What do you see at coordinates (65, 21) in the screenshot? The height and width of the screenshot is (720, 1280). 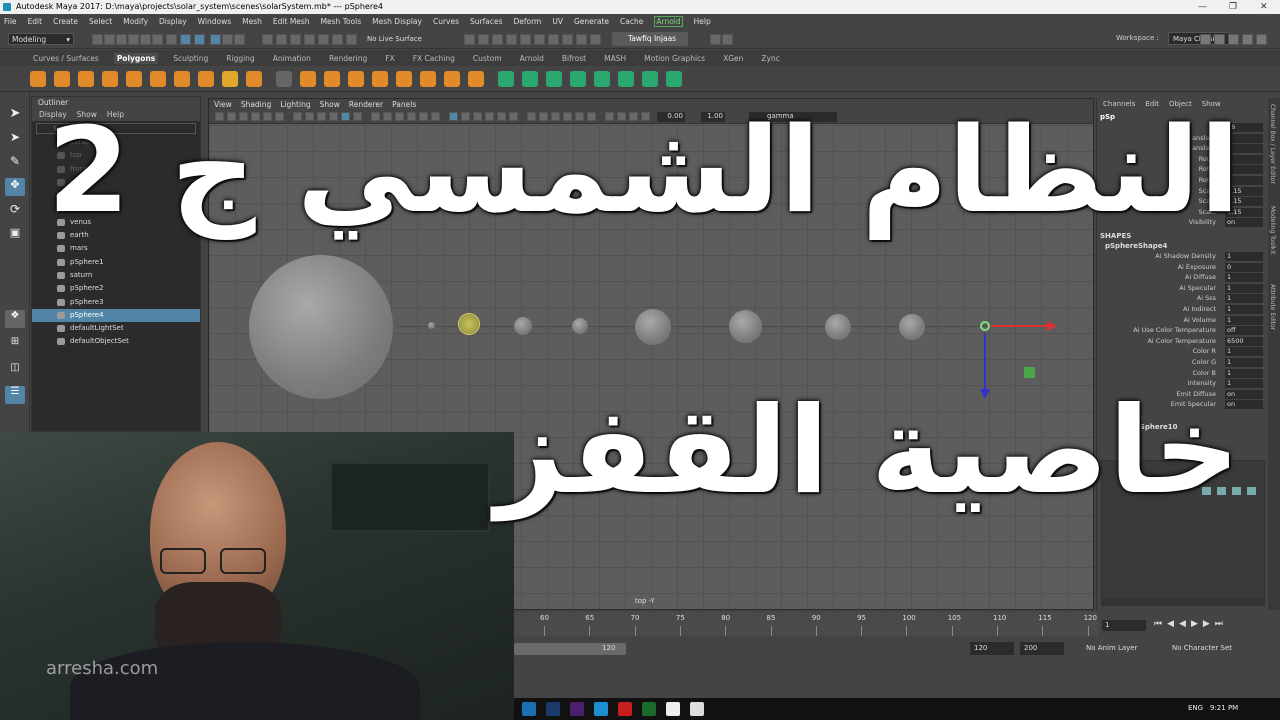 I see `menu-create: Create` at bounding box center [65, 21].